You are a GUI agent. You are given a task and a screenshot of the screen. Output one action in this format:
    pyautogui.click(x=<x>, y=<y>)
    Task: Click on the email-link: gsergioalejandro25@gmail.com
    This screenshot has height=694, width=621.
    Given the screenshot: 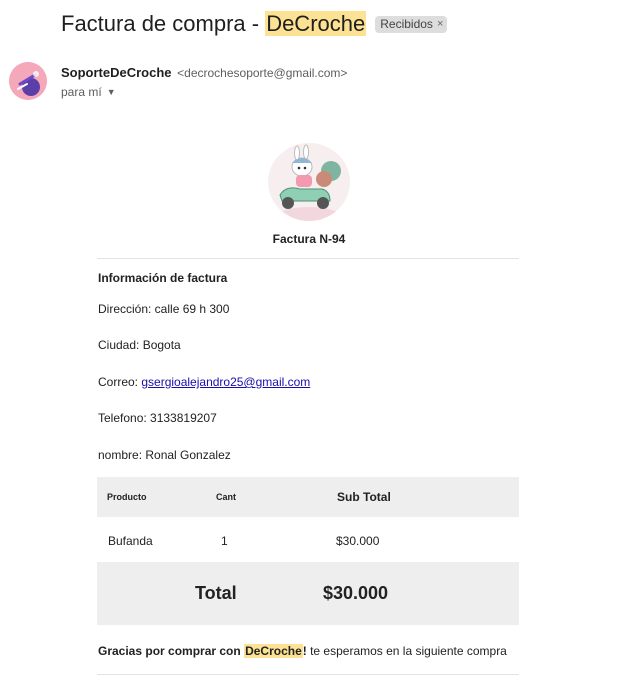 What is the action you would take?
    pyautogui.click(x=225, y=382)
    